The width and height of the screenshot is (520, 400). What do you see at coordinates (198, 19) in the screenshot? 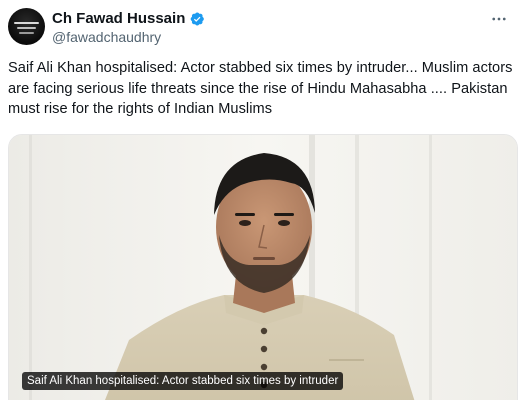
I see `verified-badge-icon` at bounding box center [198, 19].